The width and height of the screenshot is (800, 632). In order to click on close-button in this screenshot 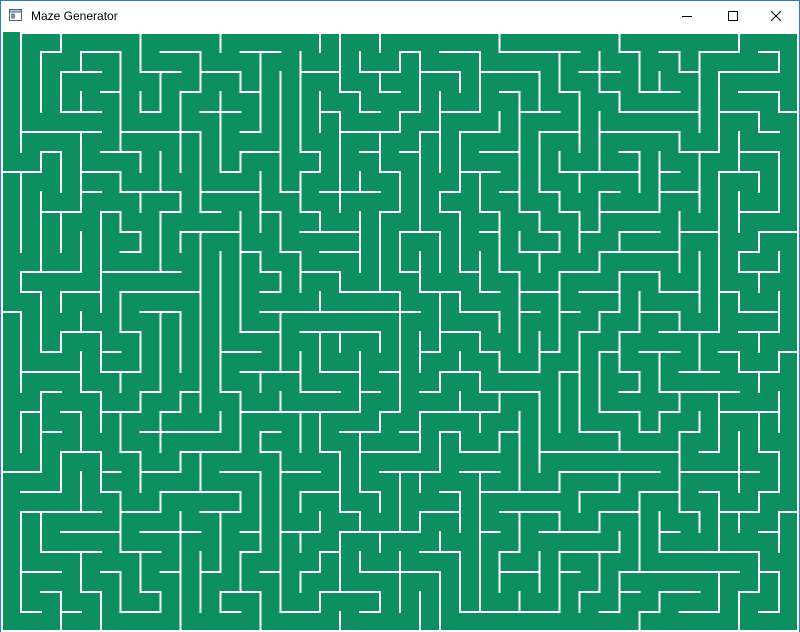, I will do `click(776, 16)`.